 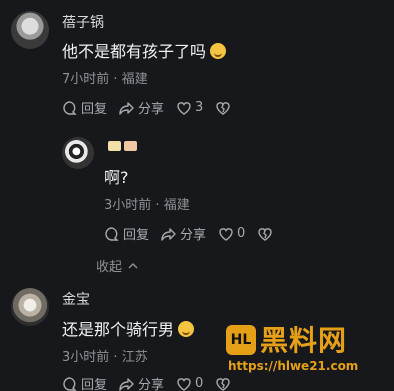 What do you see at coordinates (109, 267) in the screenshot?
I see `collapse-label: 收起` at bounding box center [109, 267].